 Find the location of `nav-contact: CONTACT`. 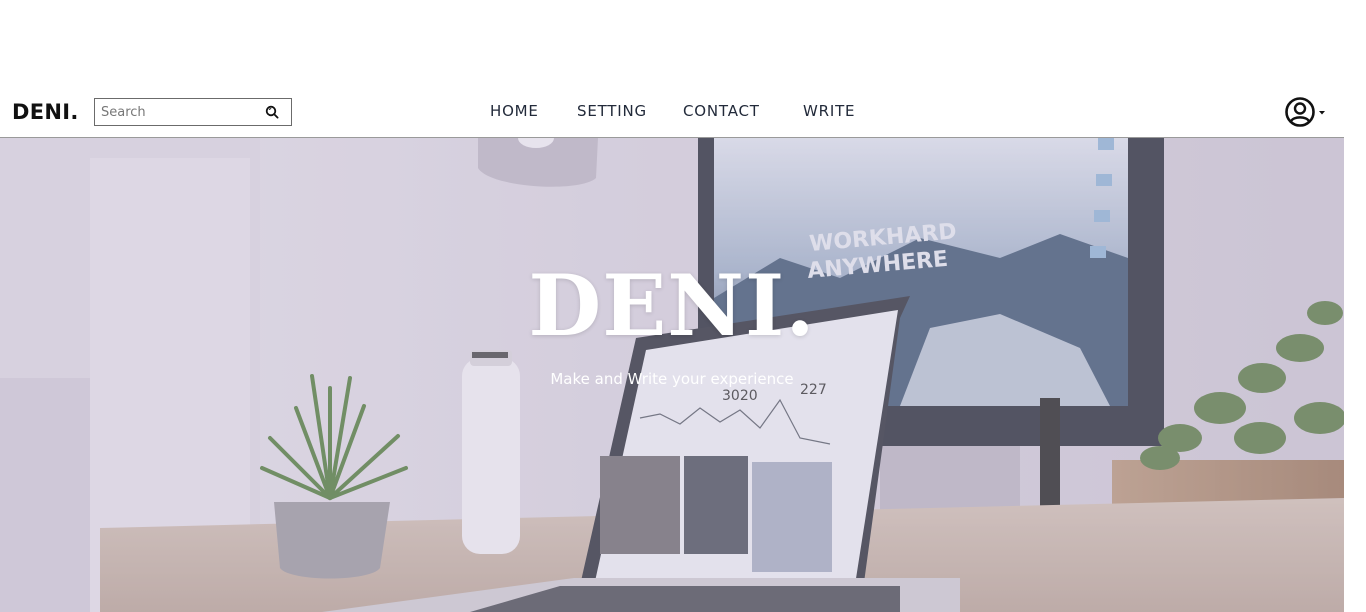

nav-contact: CONTACT is located at coordinates (721, 111).